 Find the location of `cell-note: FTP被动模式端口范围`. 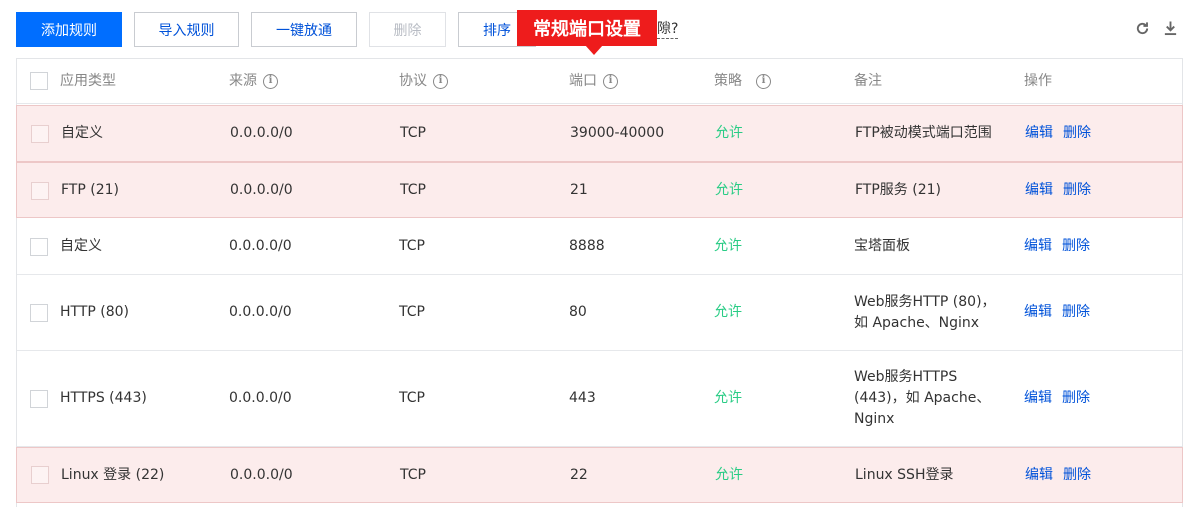

cell-note: FTP被动模式端口范围 is located at coordinates (923, 133).